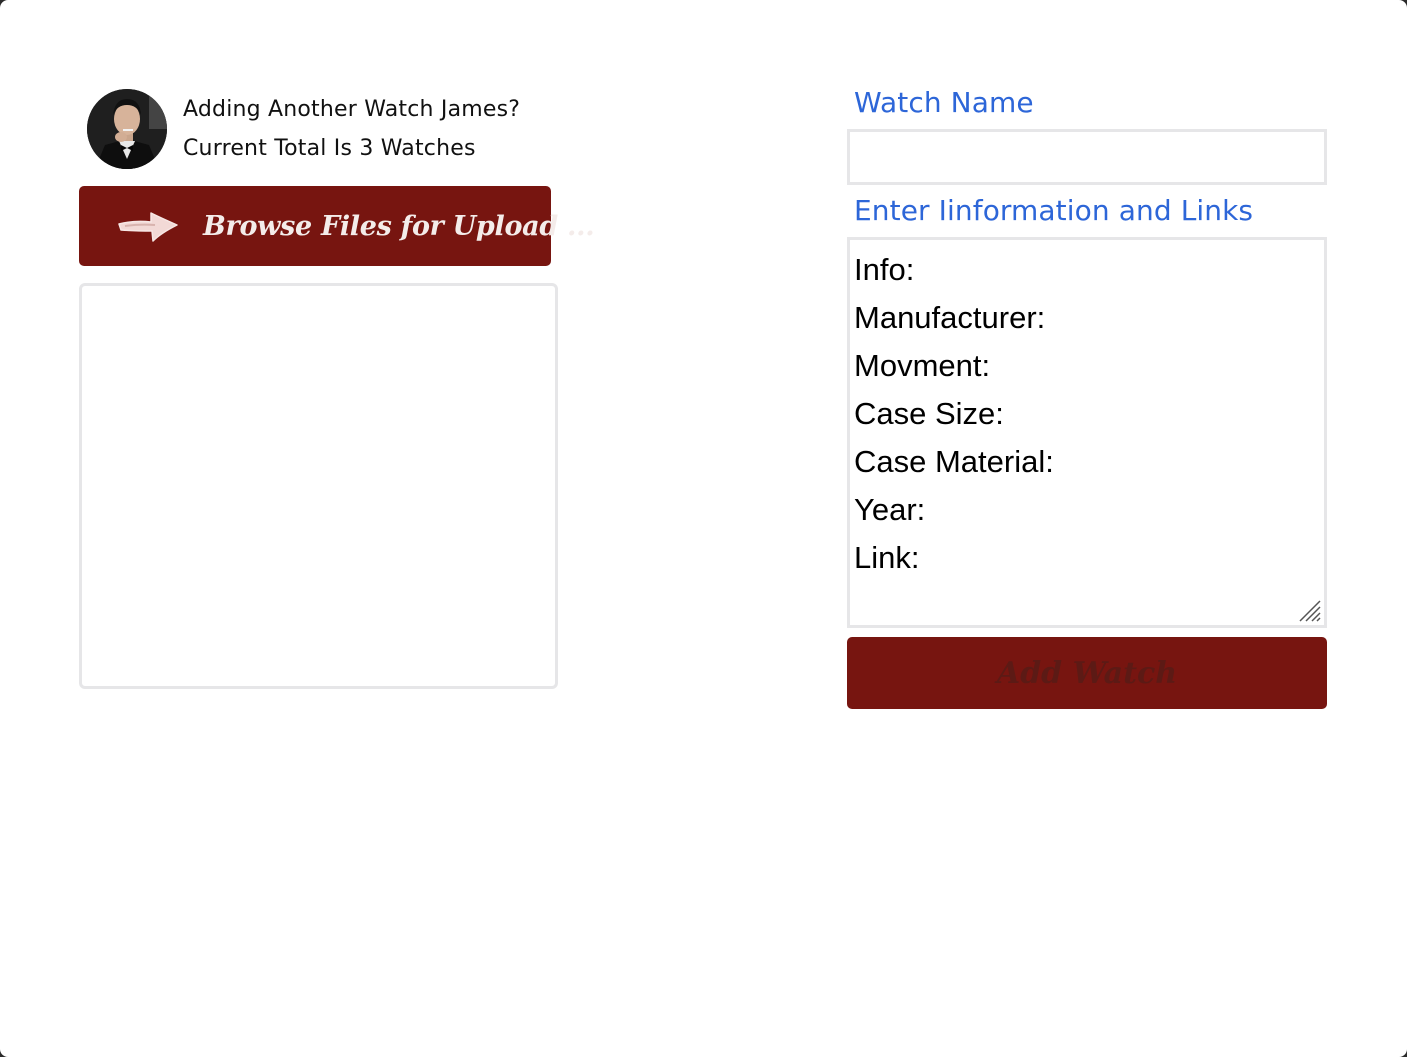 This screenshot has height=1057, width=1407. I want to click on watch-name-input, so click(1087, 157).